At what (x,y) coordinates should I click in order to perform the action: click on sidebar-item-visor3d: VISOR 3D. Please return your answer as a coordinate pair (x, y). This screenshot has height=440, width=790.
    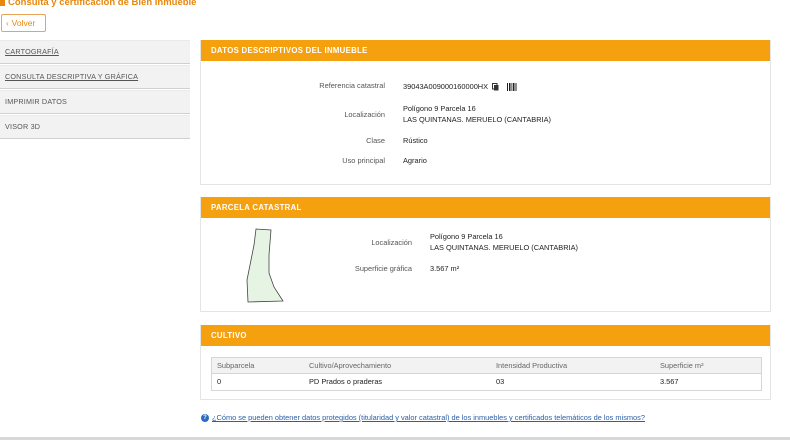
    Looking at the image, I should click on (95, 127).